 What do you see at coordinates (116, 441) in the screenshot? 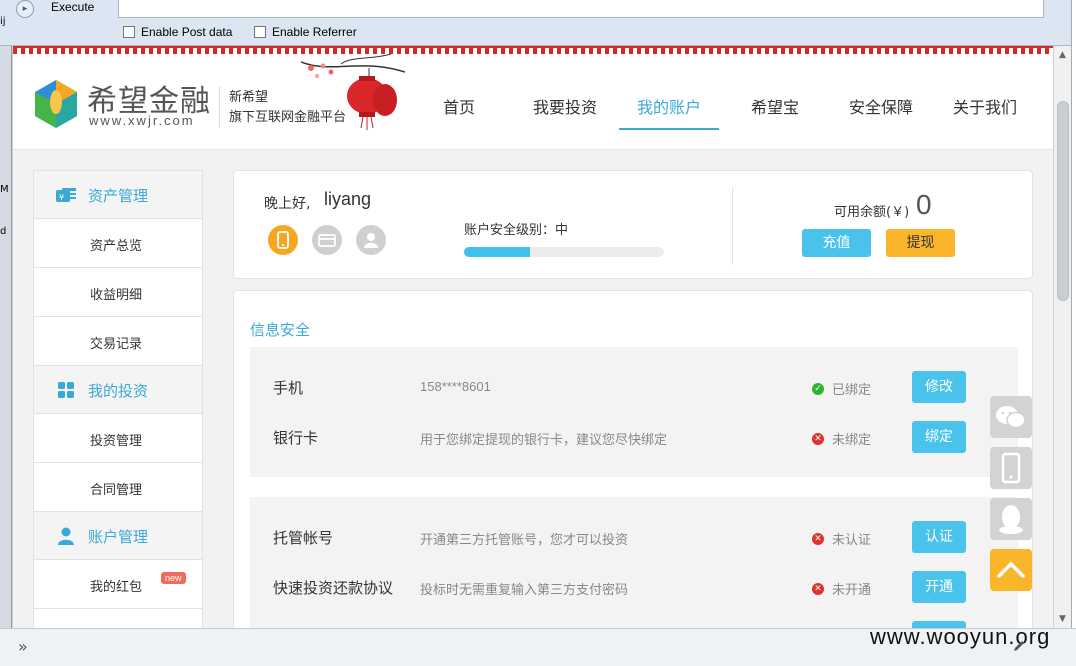
I see `sidebar-item-label: 投资管理` at bounding box center [116, 441].